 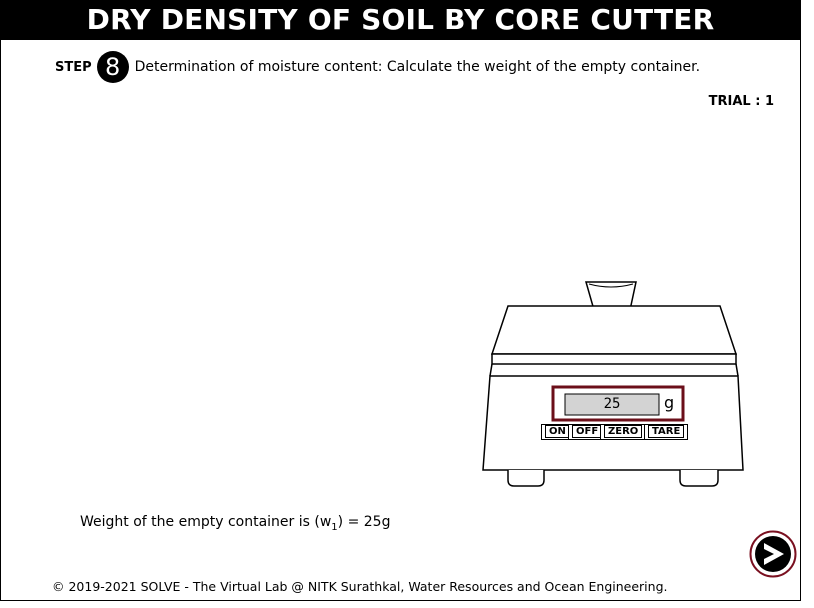 I want to click on step-number-badge: 8, so click(x=112, y=67).